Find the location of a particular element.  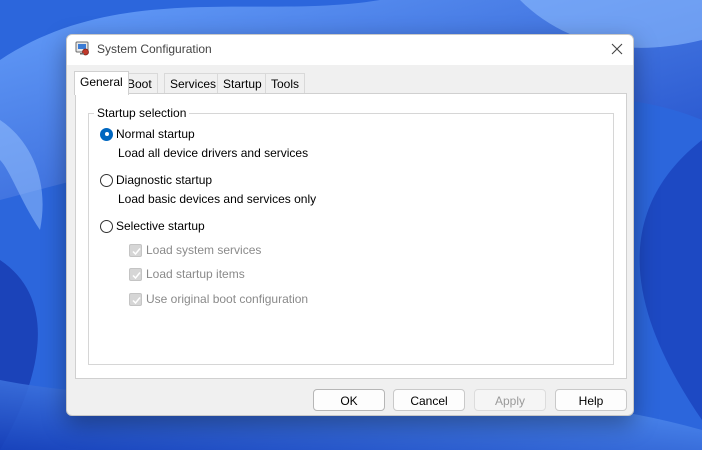

load-startup-items-option: Load startup items is located at coordinates (187, 274).